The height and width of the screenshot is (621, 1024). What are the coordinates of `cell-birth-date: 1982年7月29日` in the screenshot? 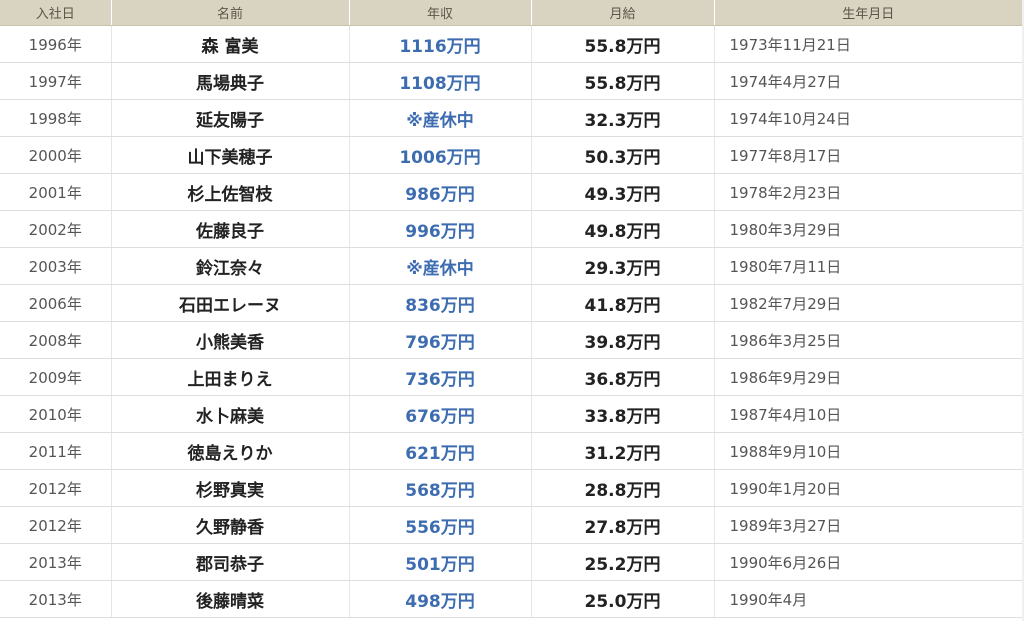 It's located at (868, 303).